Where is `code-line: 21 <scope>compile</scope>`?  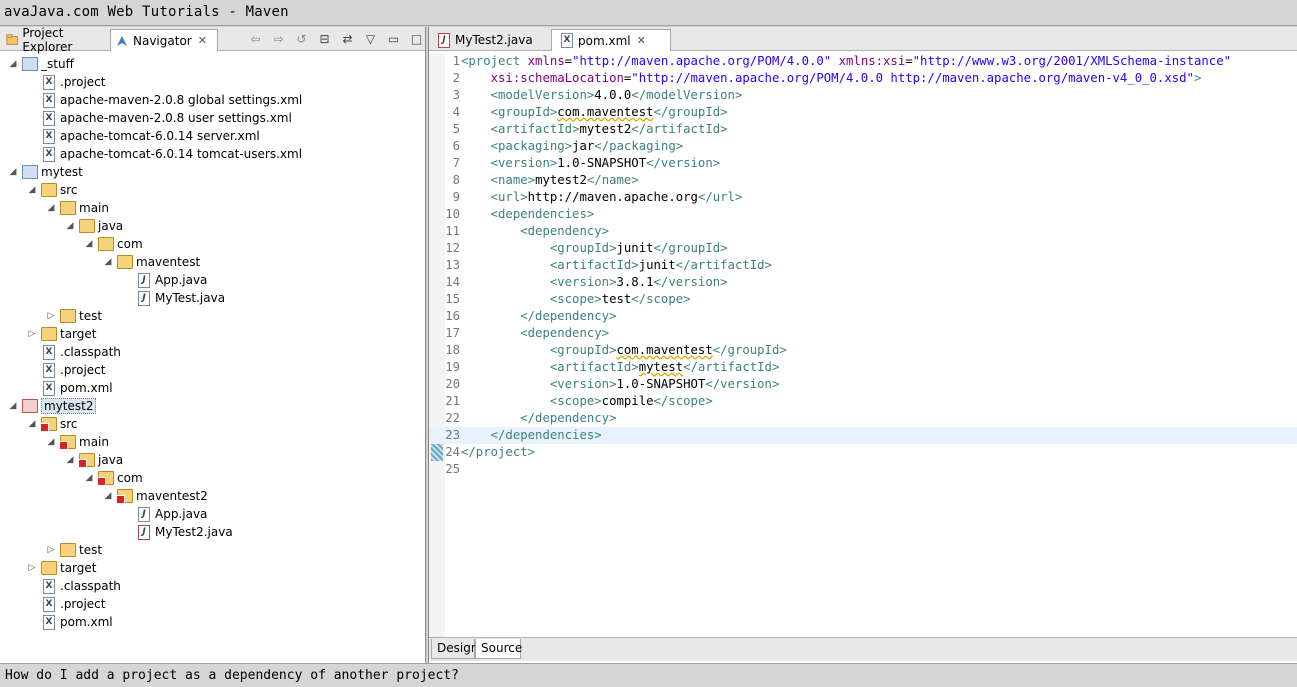 code-line: 21 <scope>compile</scope> is located at coordinates (863, 401).